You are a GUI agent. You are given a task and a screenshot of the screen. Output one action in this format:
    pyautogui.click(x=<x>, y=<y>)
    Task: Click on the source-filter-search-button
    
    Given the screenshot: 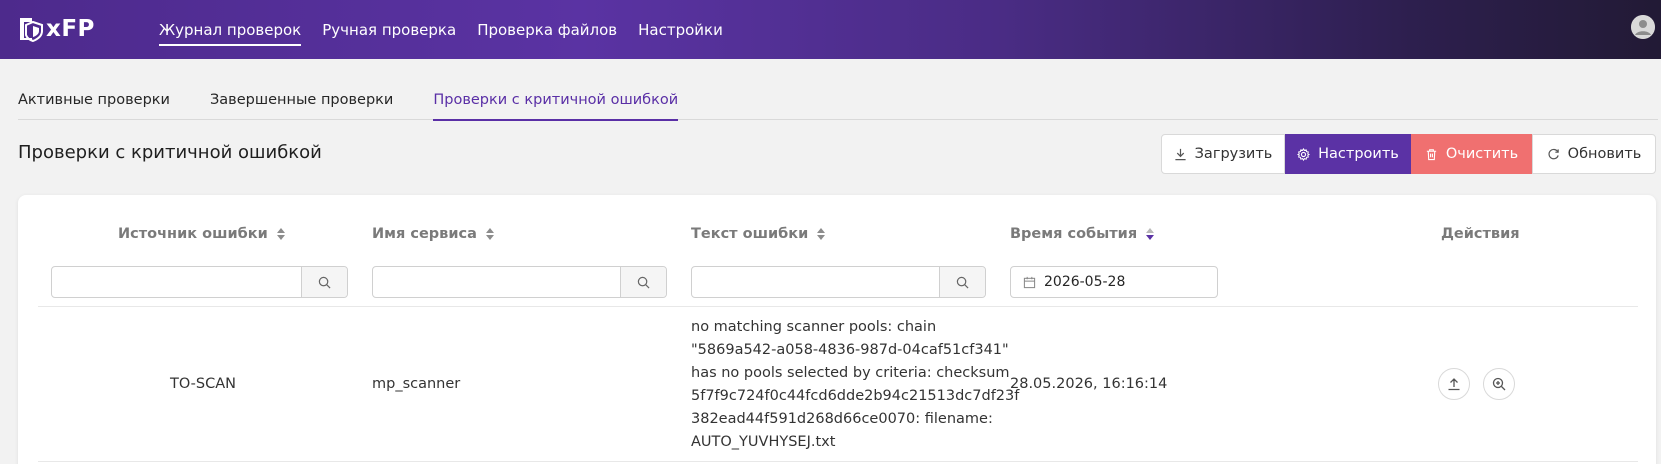 What is the action you would take?
    pyautogui.click(x=324, y=282)
    